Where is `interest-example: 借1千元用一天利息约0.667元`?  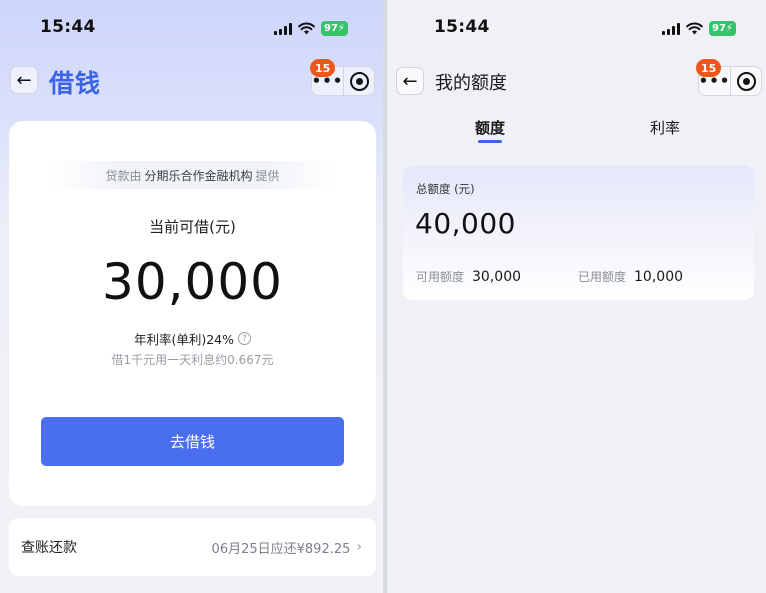
interest-example: 借1千元用一天利息约0.667元 is located at coordinates (192, 360).